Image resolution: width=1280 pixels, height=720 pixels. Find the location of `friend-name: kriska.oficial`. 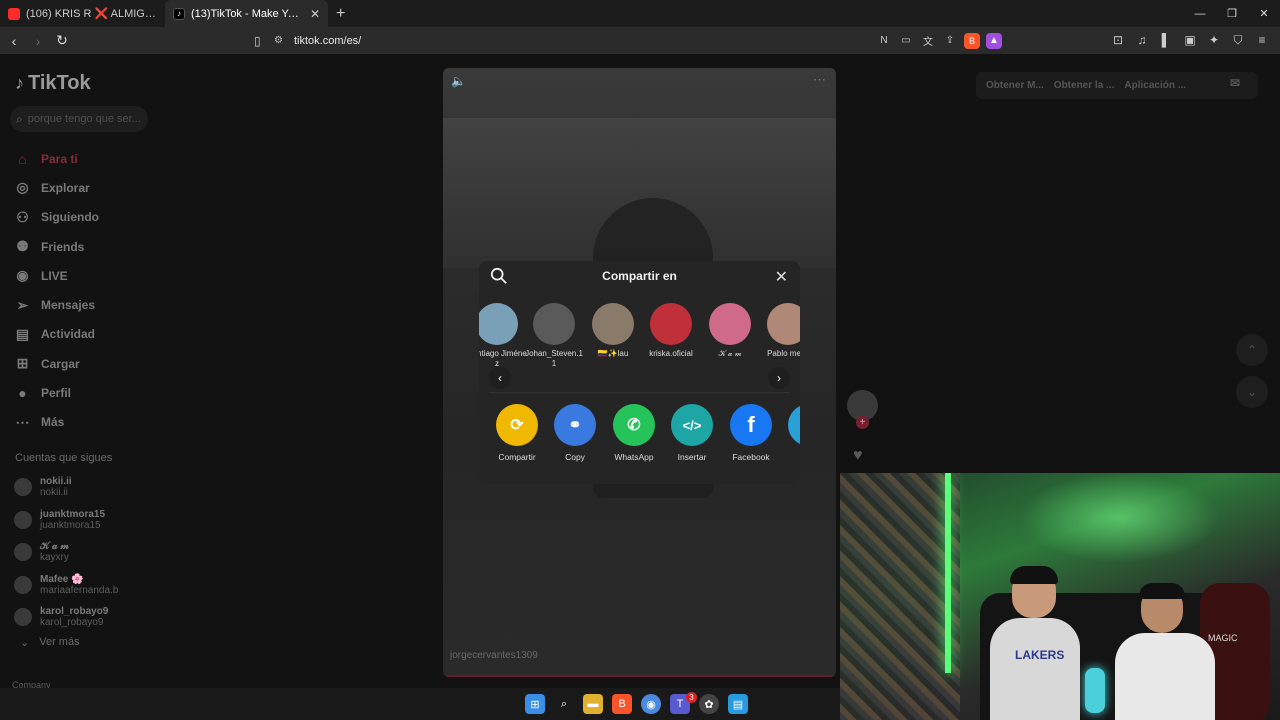

friend-name: kriska.oficial is located at coordinates (671, 353).